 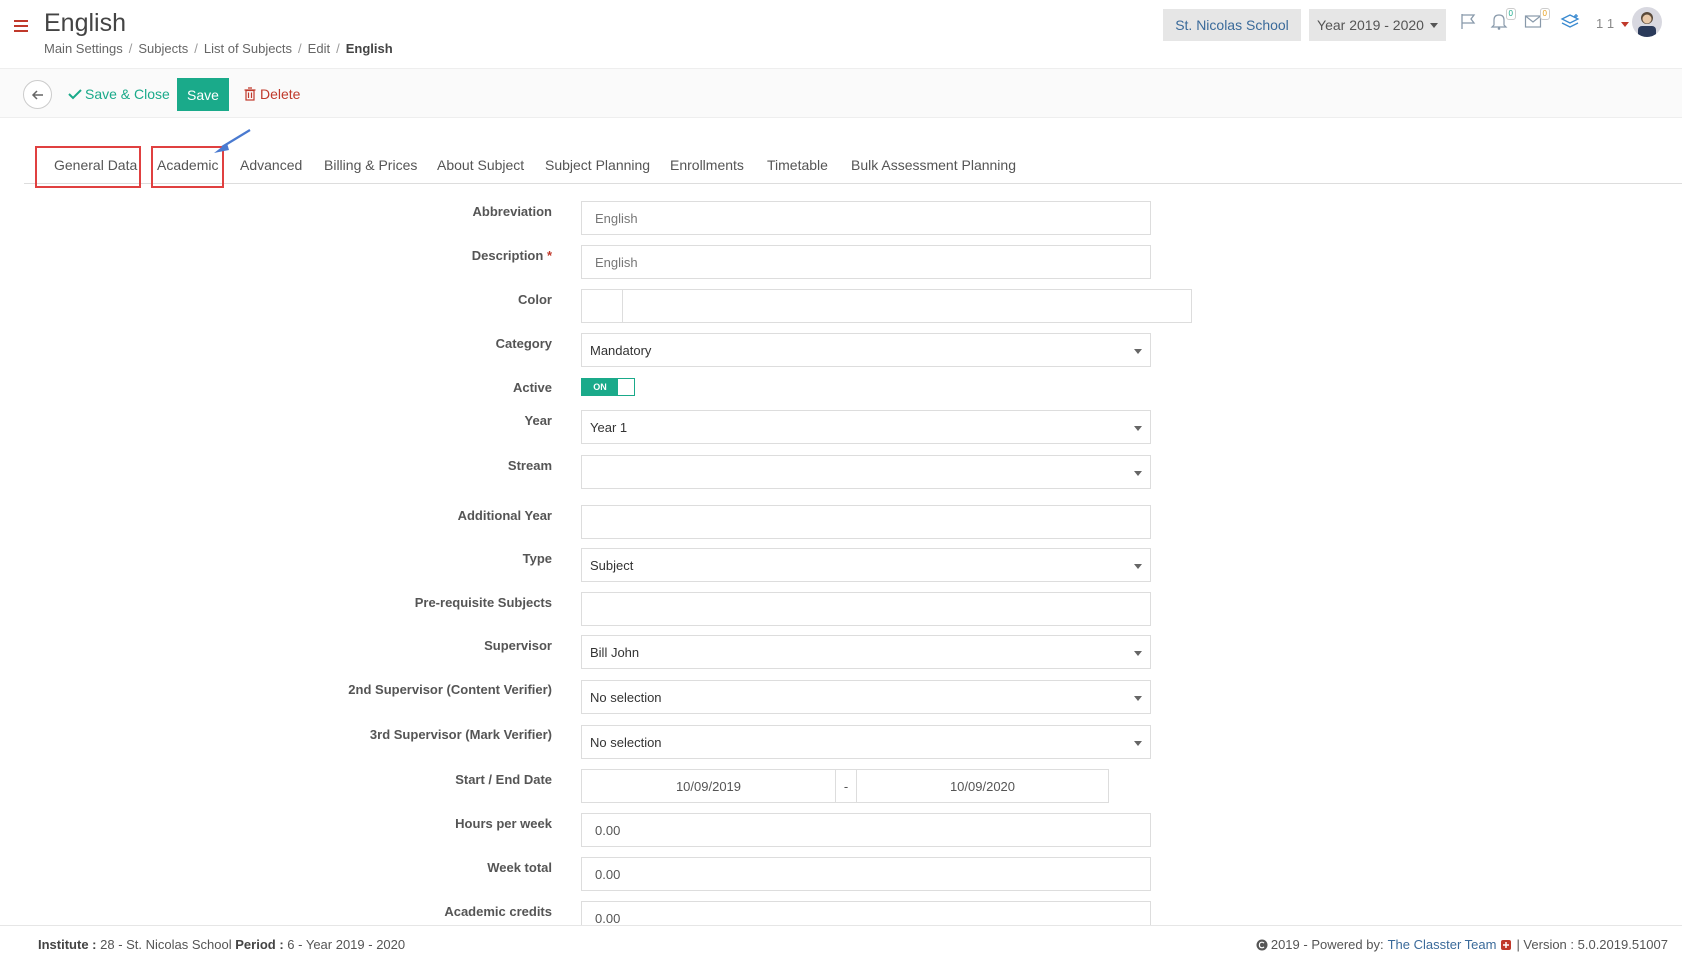 What do you see at coordinates (369, 48) in the screenshot?
I see `breadcrumb-current: English` at bounding box center [369, 48].